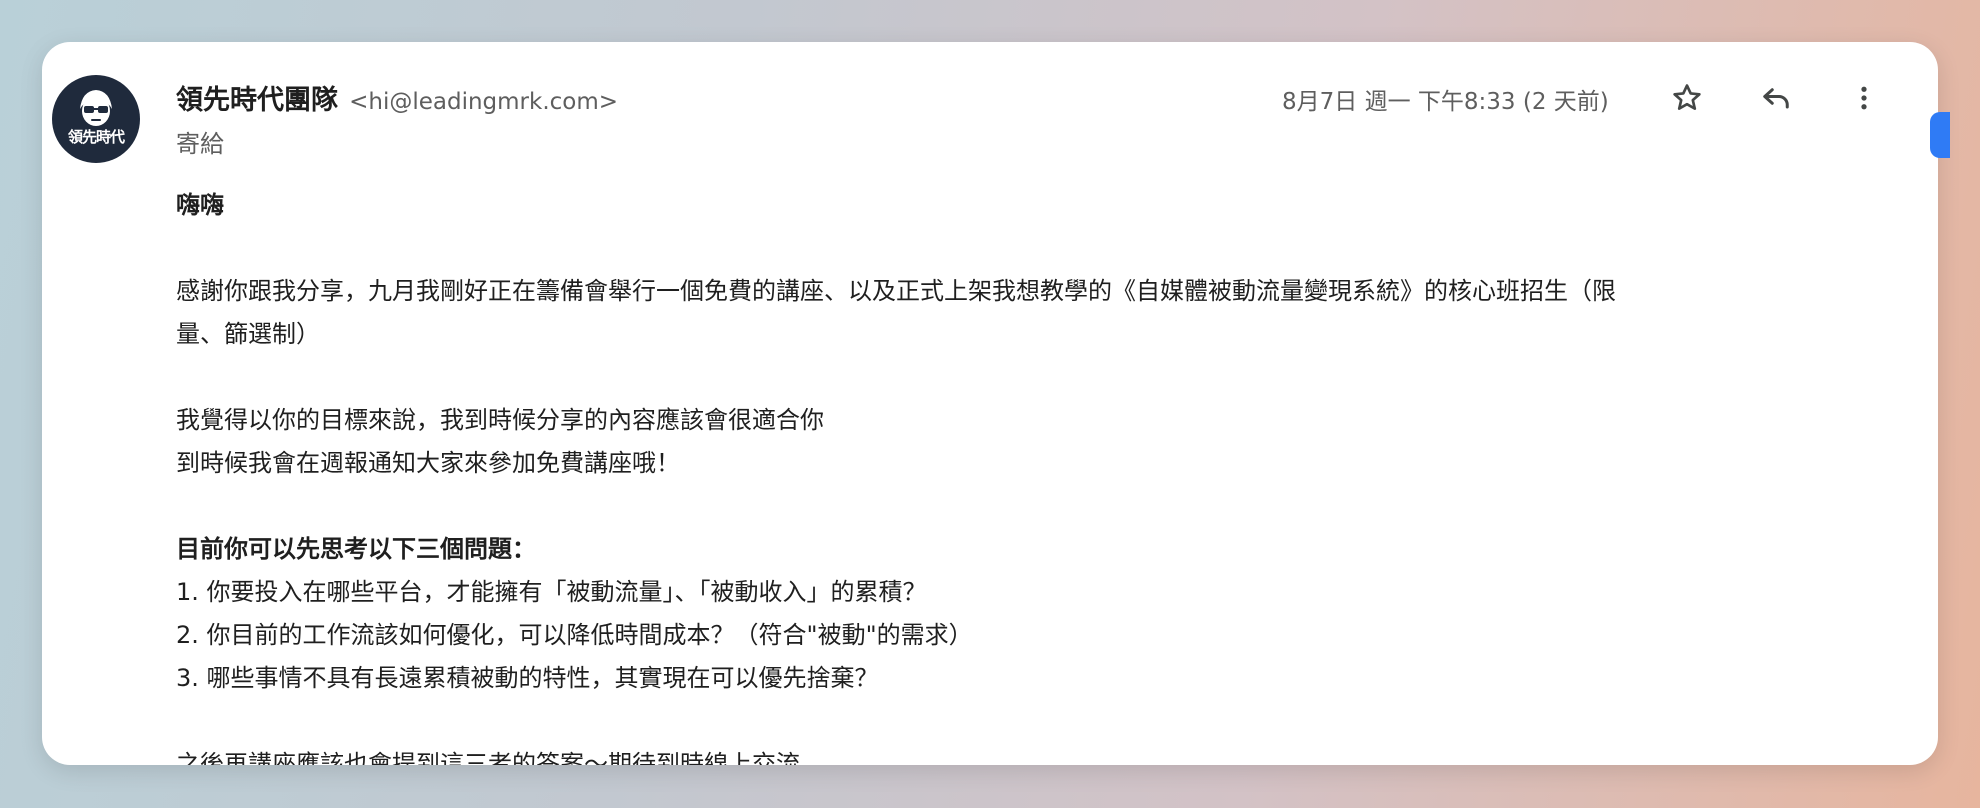 This screenshot has width=1980, height=808. I want to click on reply-button, so click(1776, 98).